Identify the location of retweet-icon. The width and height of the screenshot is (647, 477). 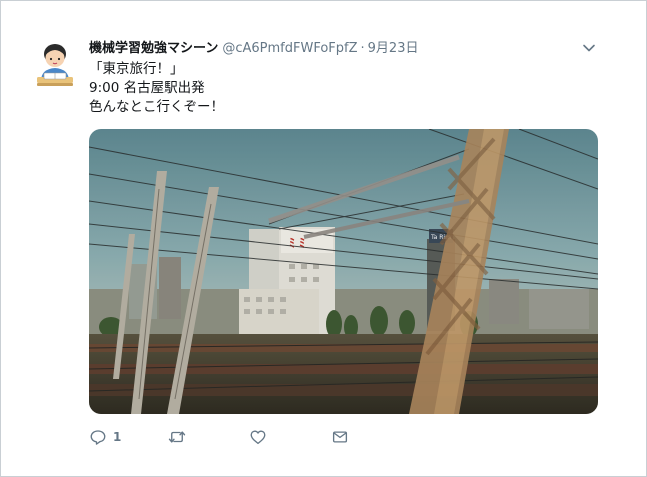
(177, 437).